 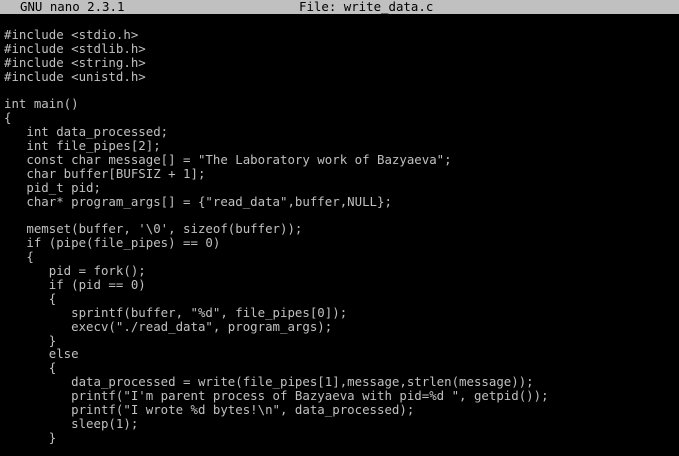 What do you see at coordinates (341, 243) in the screenshot?
I see `code-line: if (pipe(file_pipes) == 0)` at bounding box center [341, 243].